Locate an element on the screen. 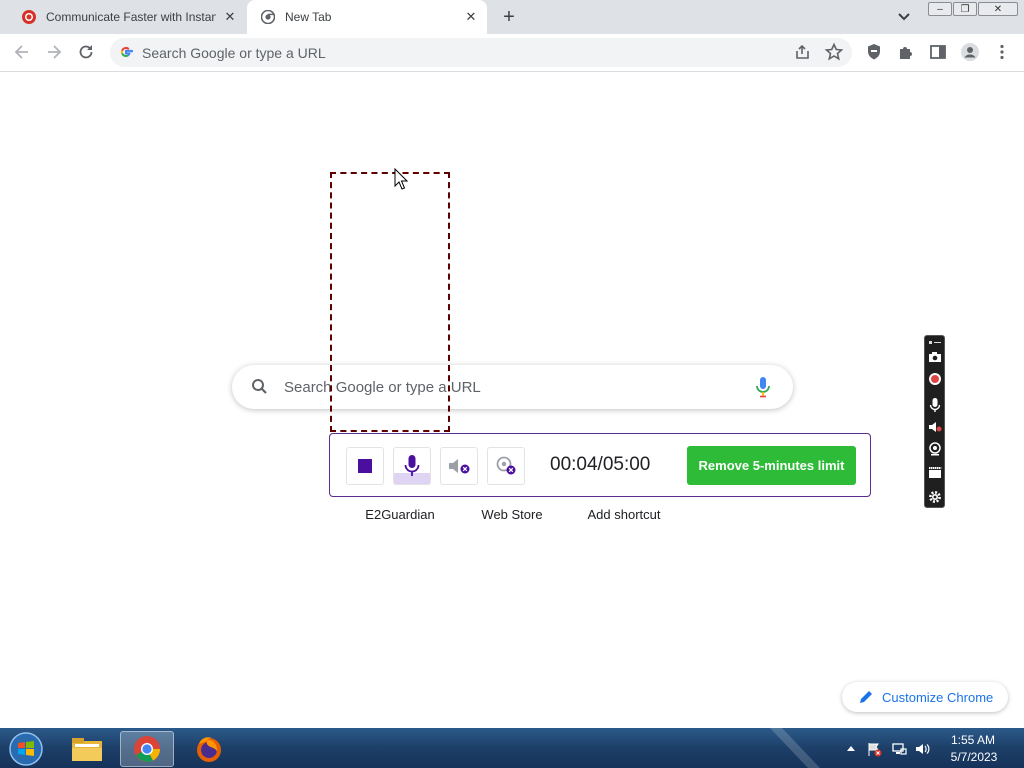 This screenshot has width=1024, height=768. clock-date: 5/7/2023 is located at coordinates (974, 757).